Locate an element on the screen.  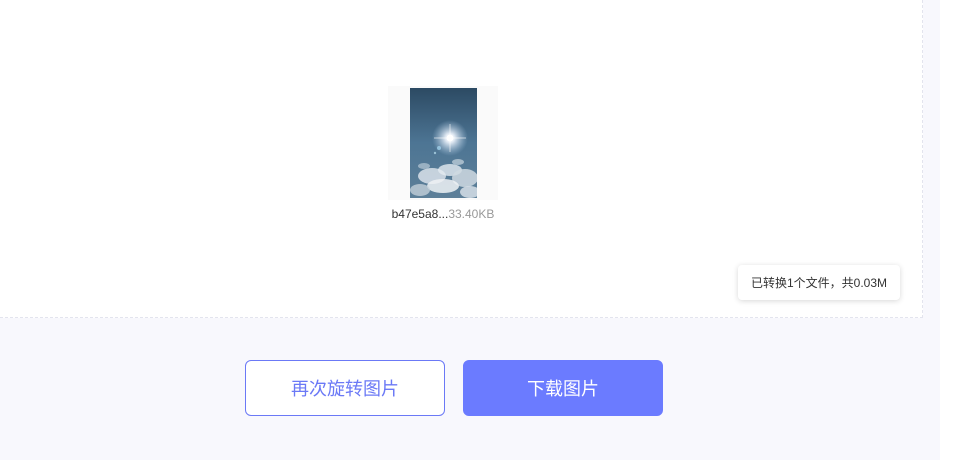
rotate-again-label: 再次旋转图片 is located at coordinates (345, 389).